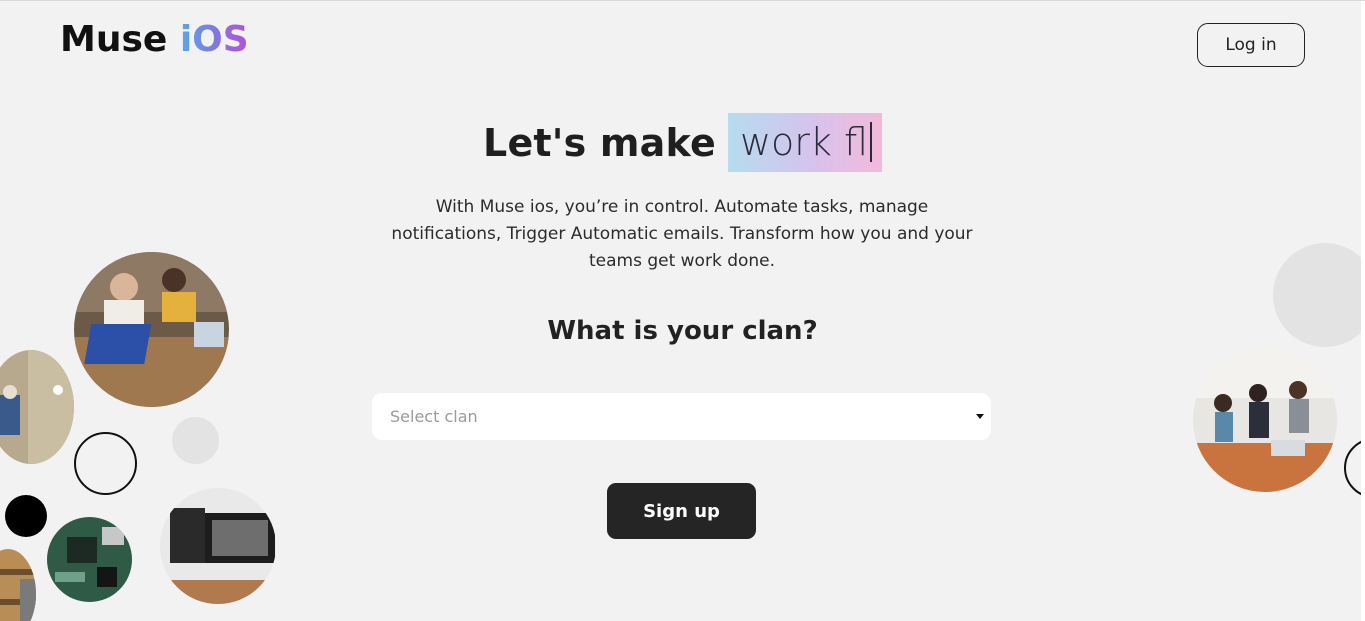 This screenshot has width=1365, height=621. What do you see at coordinates (18, 585) in the screenshot?
I see `bookshelf-photo` at bounding box center [18, 585].